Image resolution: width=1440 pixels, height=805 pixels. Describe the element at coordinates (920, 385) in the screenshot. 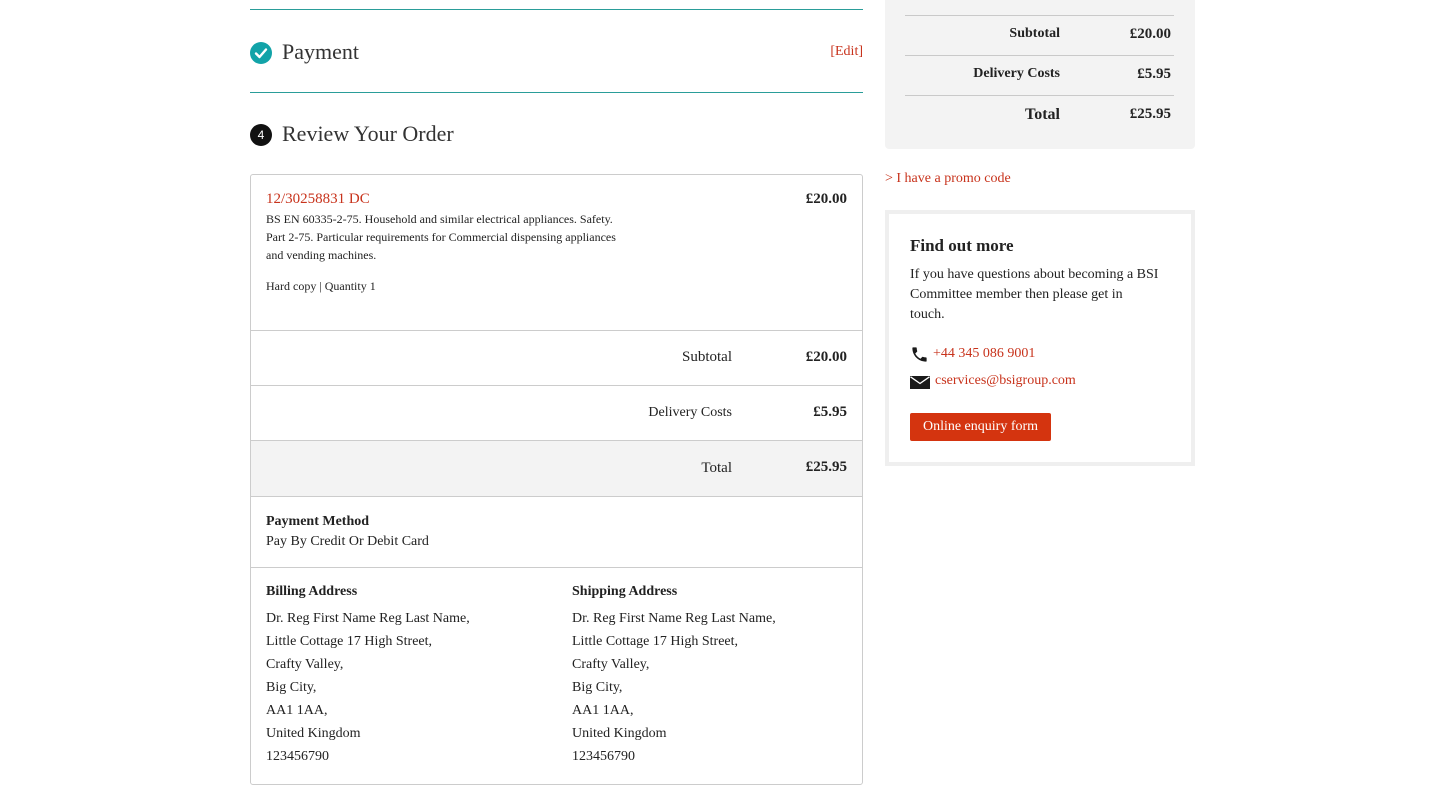

I see `mail-icon` at that location.